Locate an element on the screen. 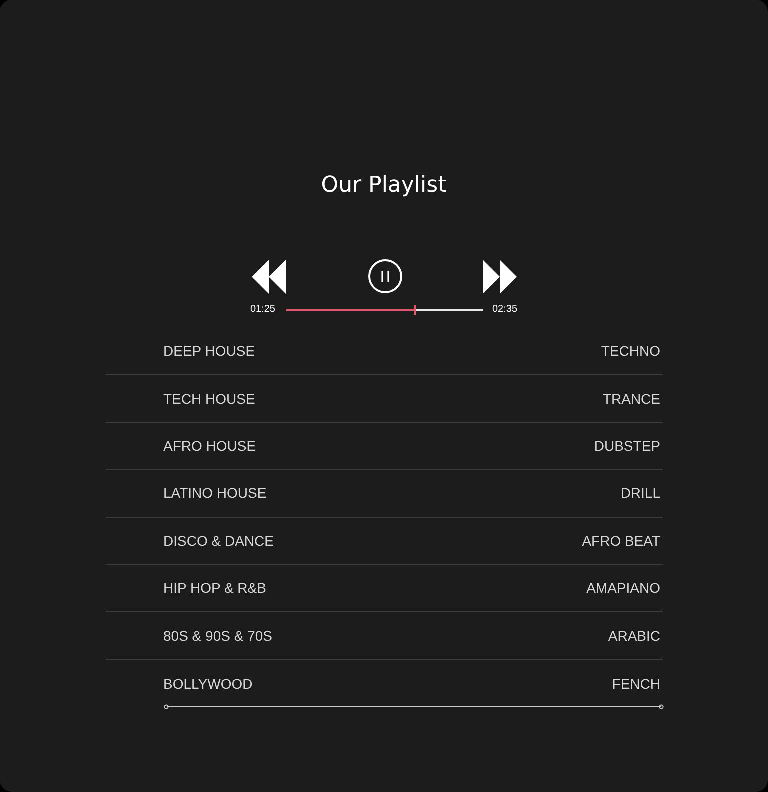 The width and height of the screenshot is (768, 792). genre-item: BOLLYWOOD is located at coordinates (208, 684).